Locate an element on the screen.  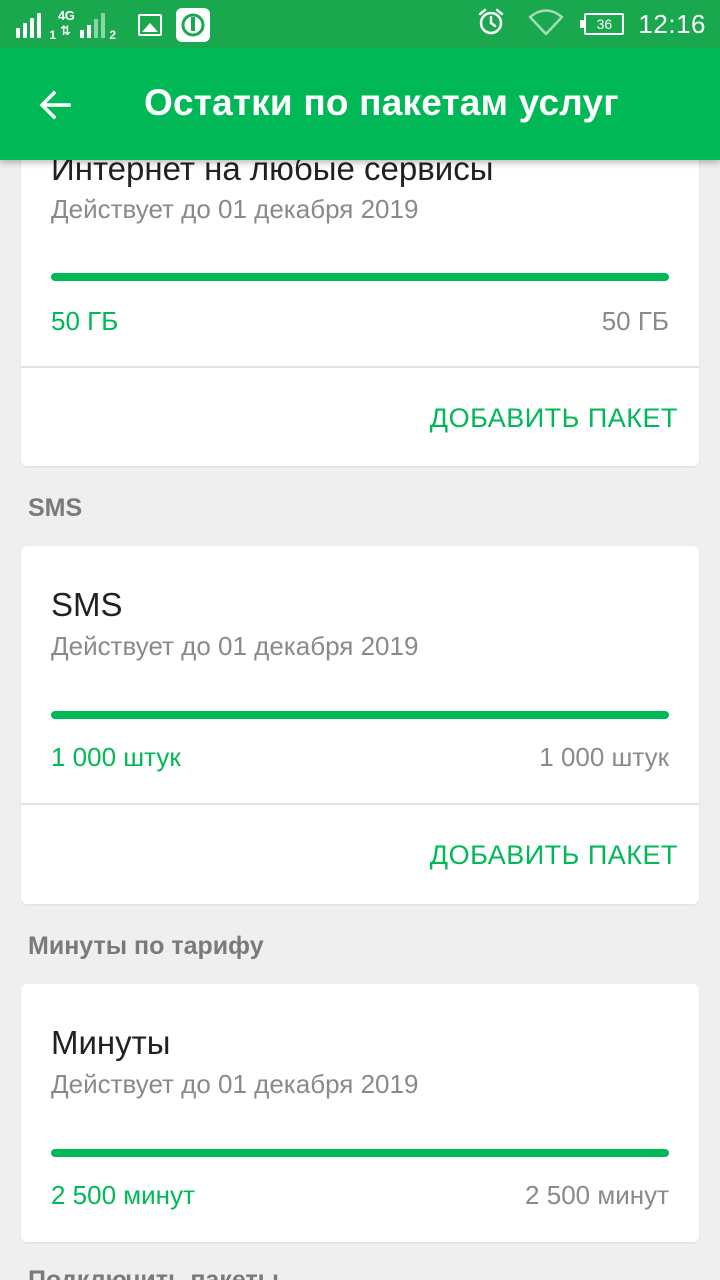
sim1-label: 1 is located at coordinates (52, 35).